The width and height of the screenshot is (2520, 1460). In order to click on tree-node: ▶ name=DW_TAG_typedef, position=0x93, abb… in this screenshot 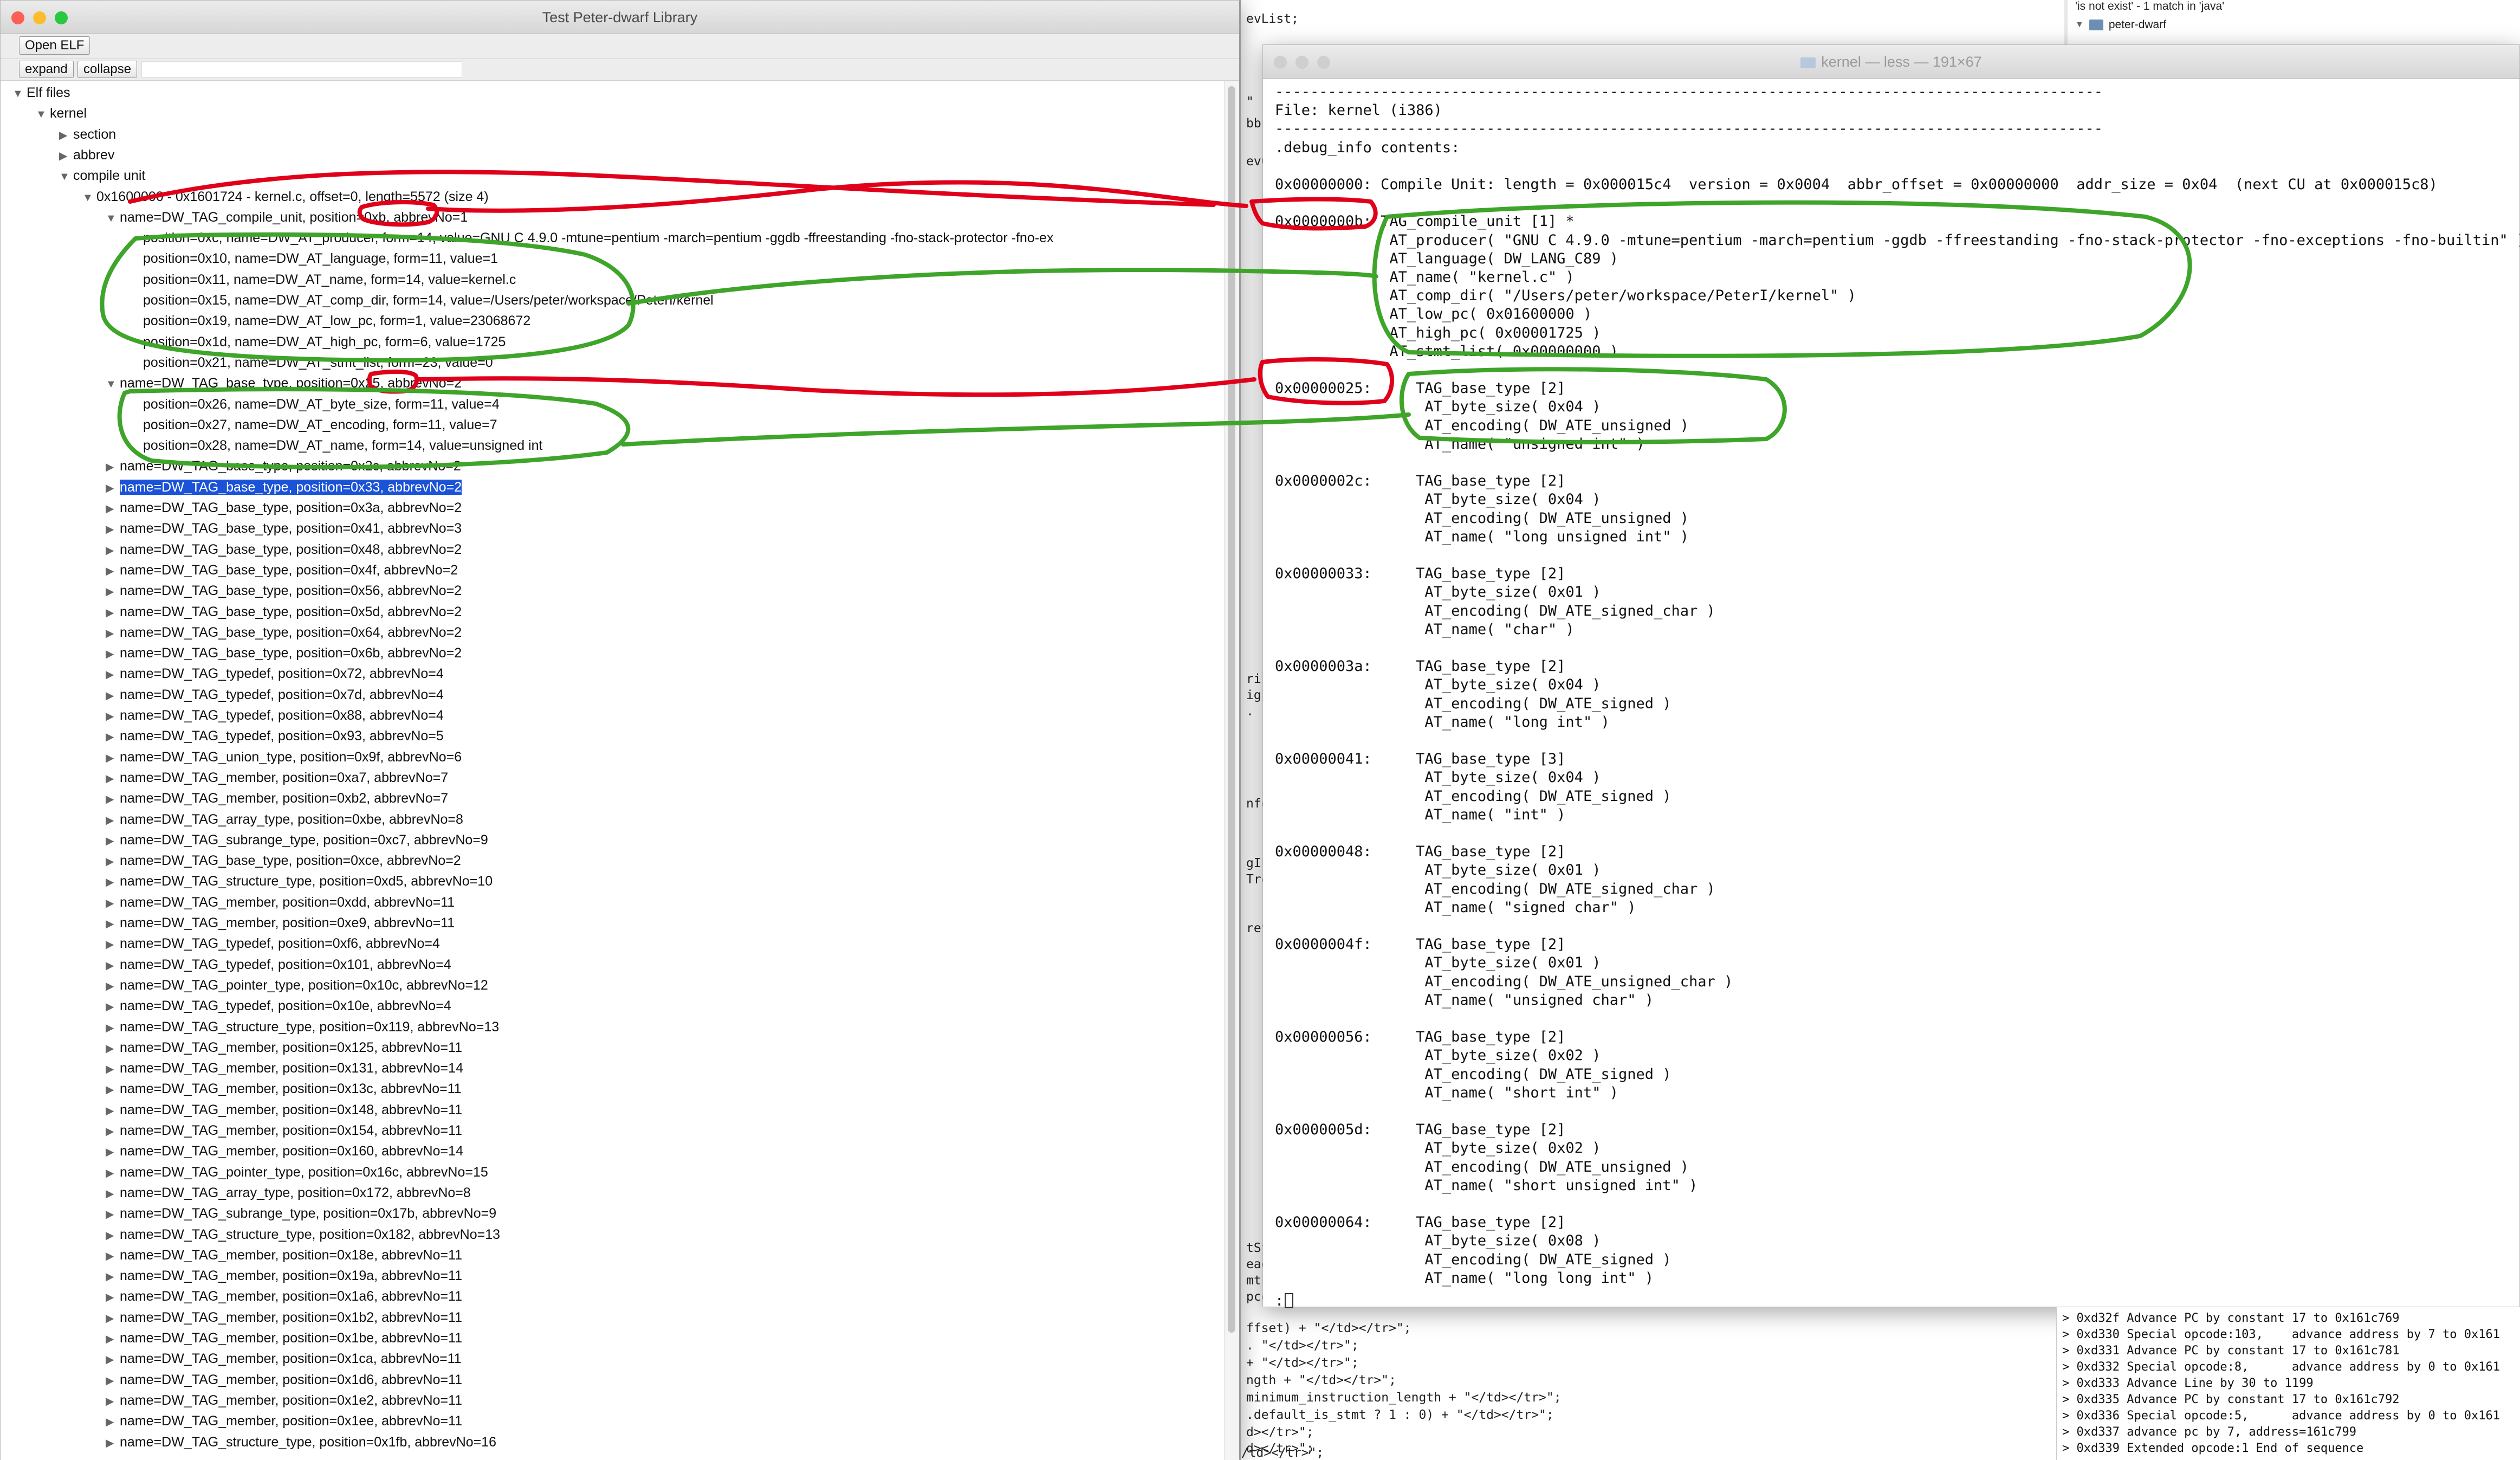, I will do `click(275, 736)`.